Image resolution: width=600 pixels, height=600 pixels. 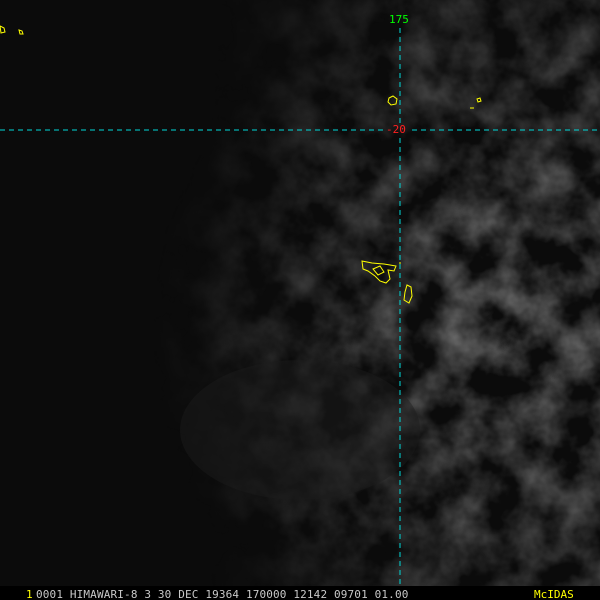 I want to click on frame-number: 1, so click(x=29, y=594).